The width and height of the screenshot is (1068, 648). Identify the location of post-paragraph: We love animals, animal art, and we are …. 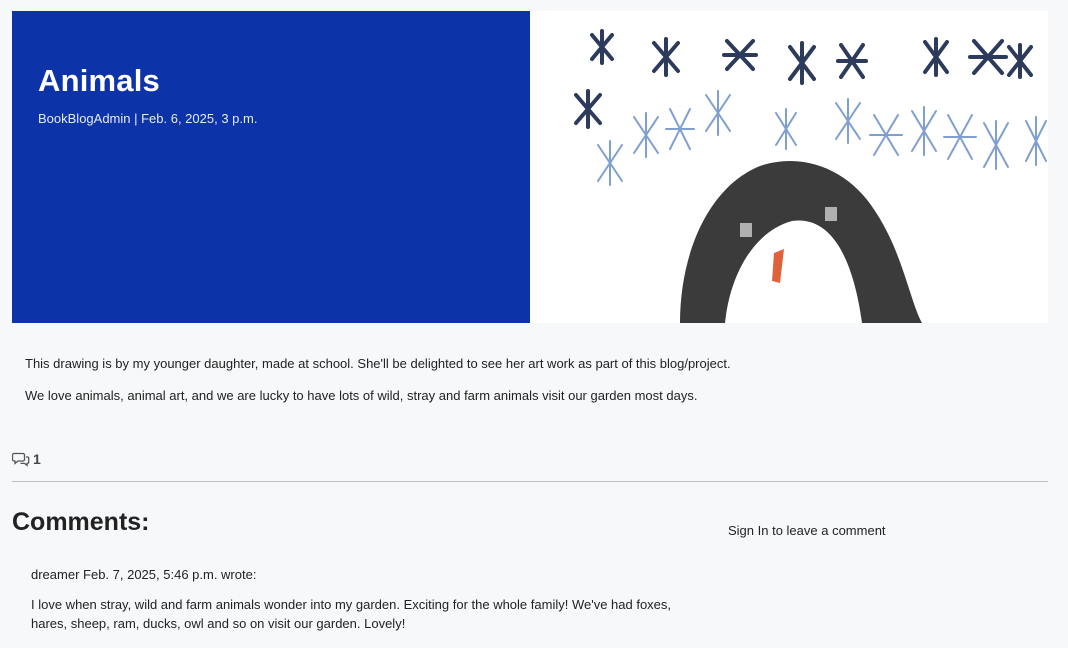
(361, 395).